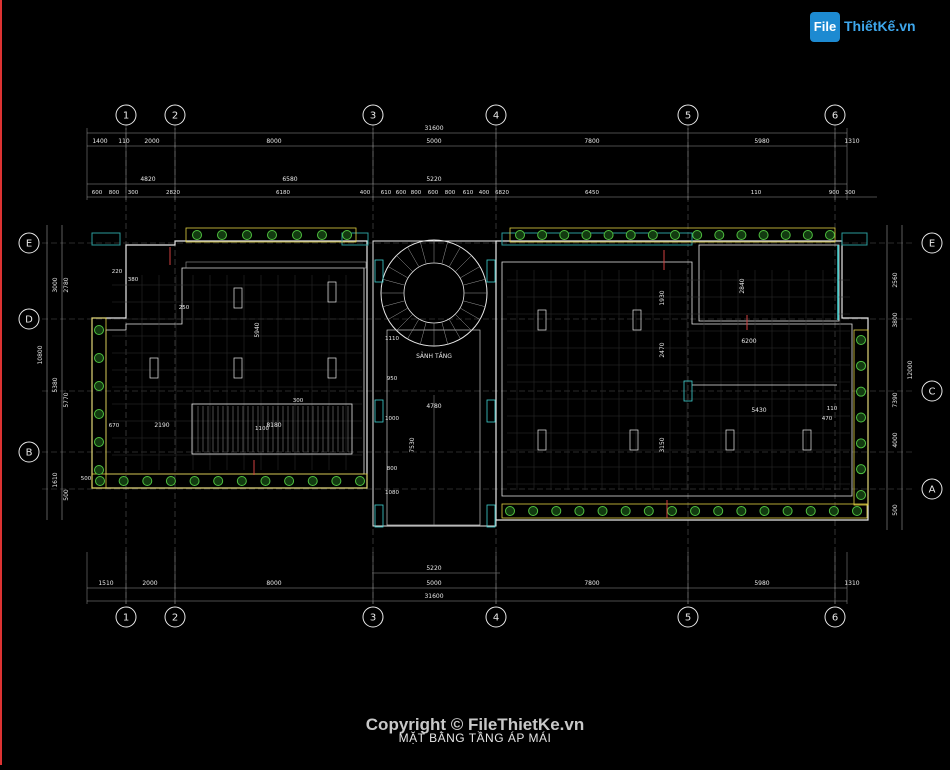  What do you see at coordinates (434, 383) in the screenshot?
I see `hall-outline` at bounding box center [434, 383].